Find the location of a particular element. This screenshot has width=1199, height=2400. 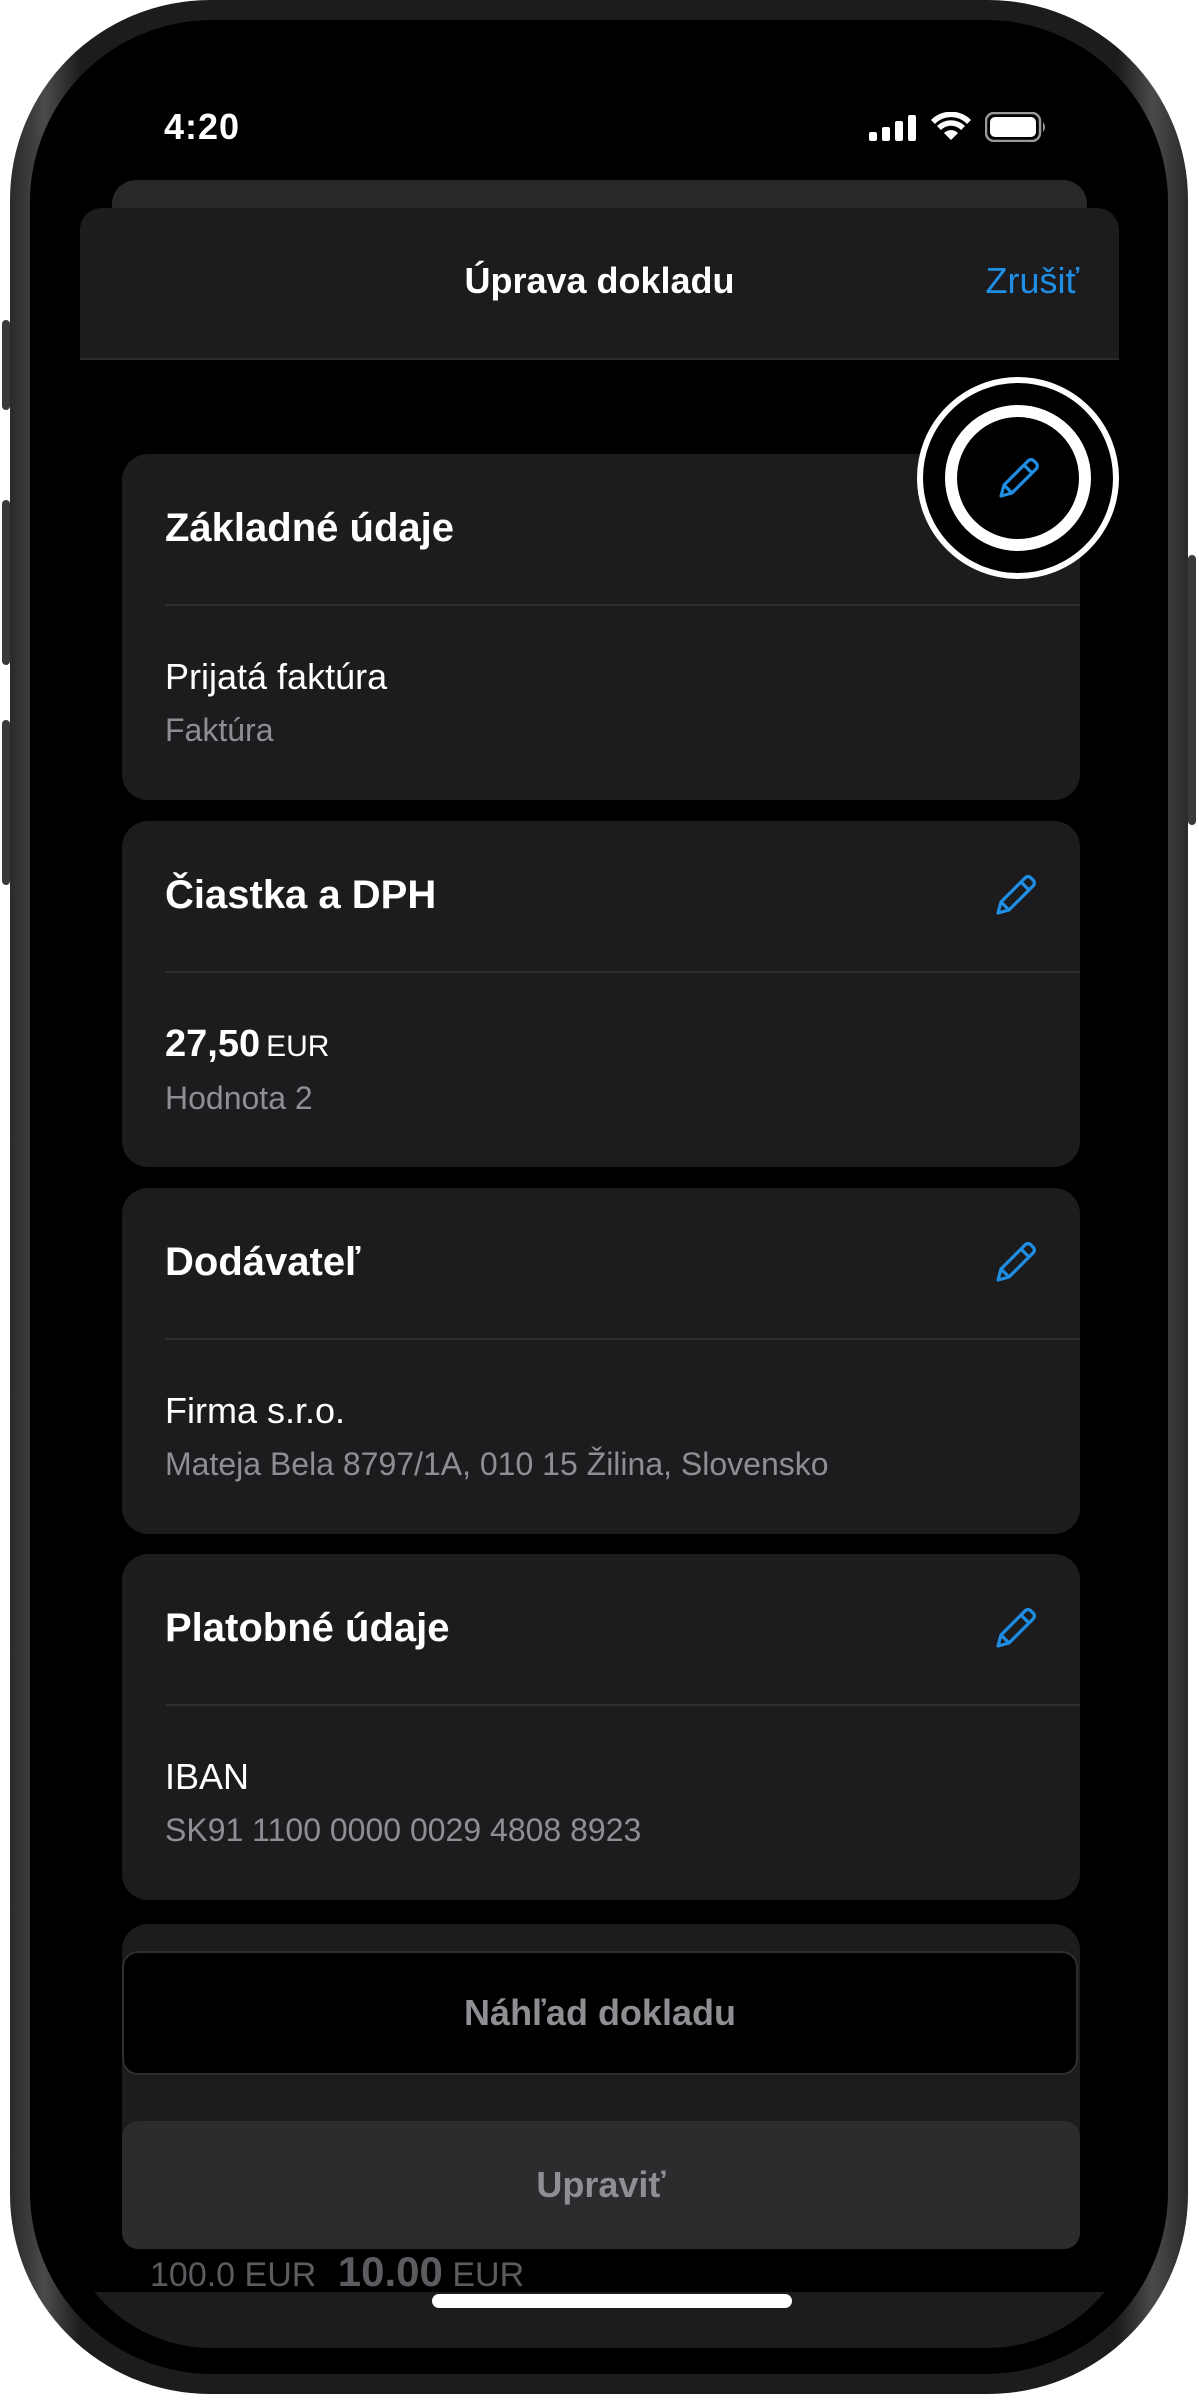

card-title: Čiastka a DPH is located at coordinates (301, 895).